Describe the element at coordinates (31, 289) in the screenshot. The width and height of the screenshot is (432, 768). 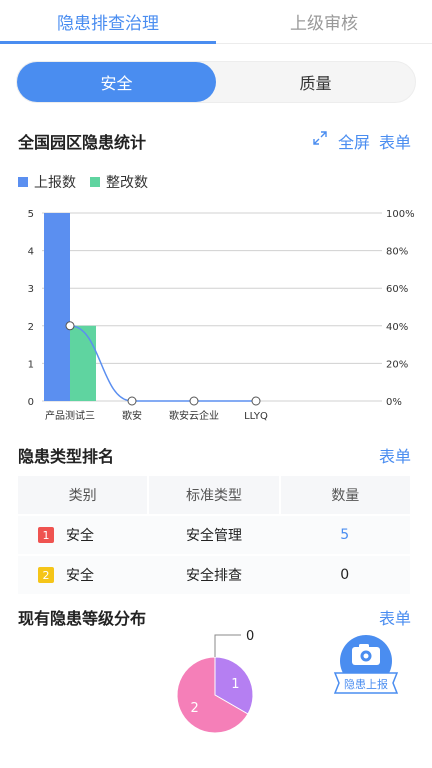
I see `y-left-tick: 3` at that location.